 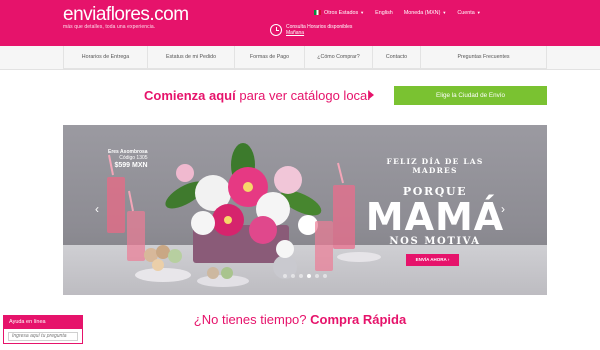 What do you see at coordinates (190, 95) in the screenshot?
I see `catalog-lead: Comienza aquí` at bounding box center [190, 95].